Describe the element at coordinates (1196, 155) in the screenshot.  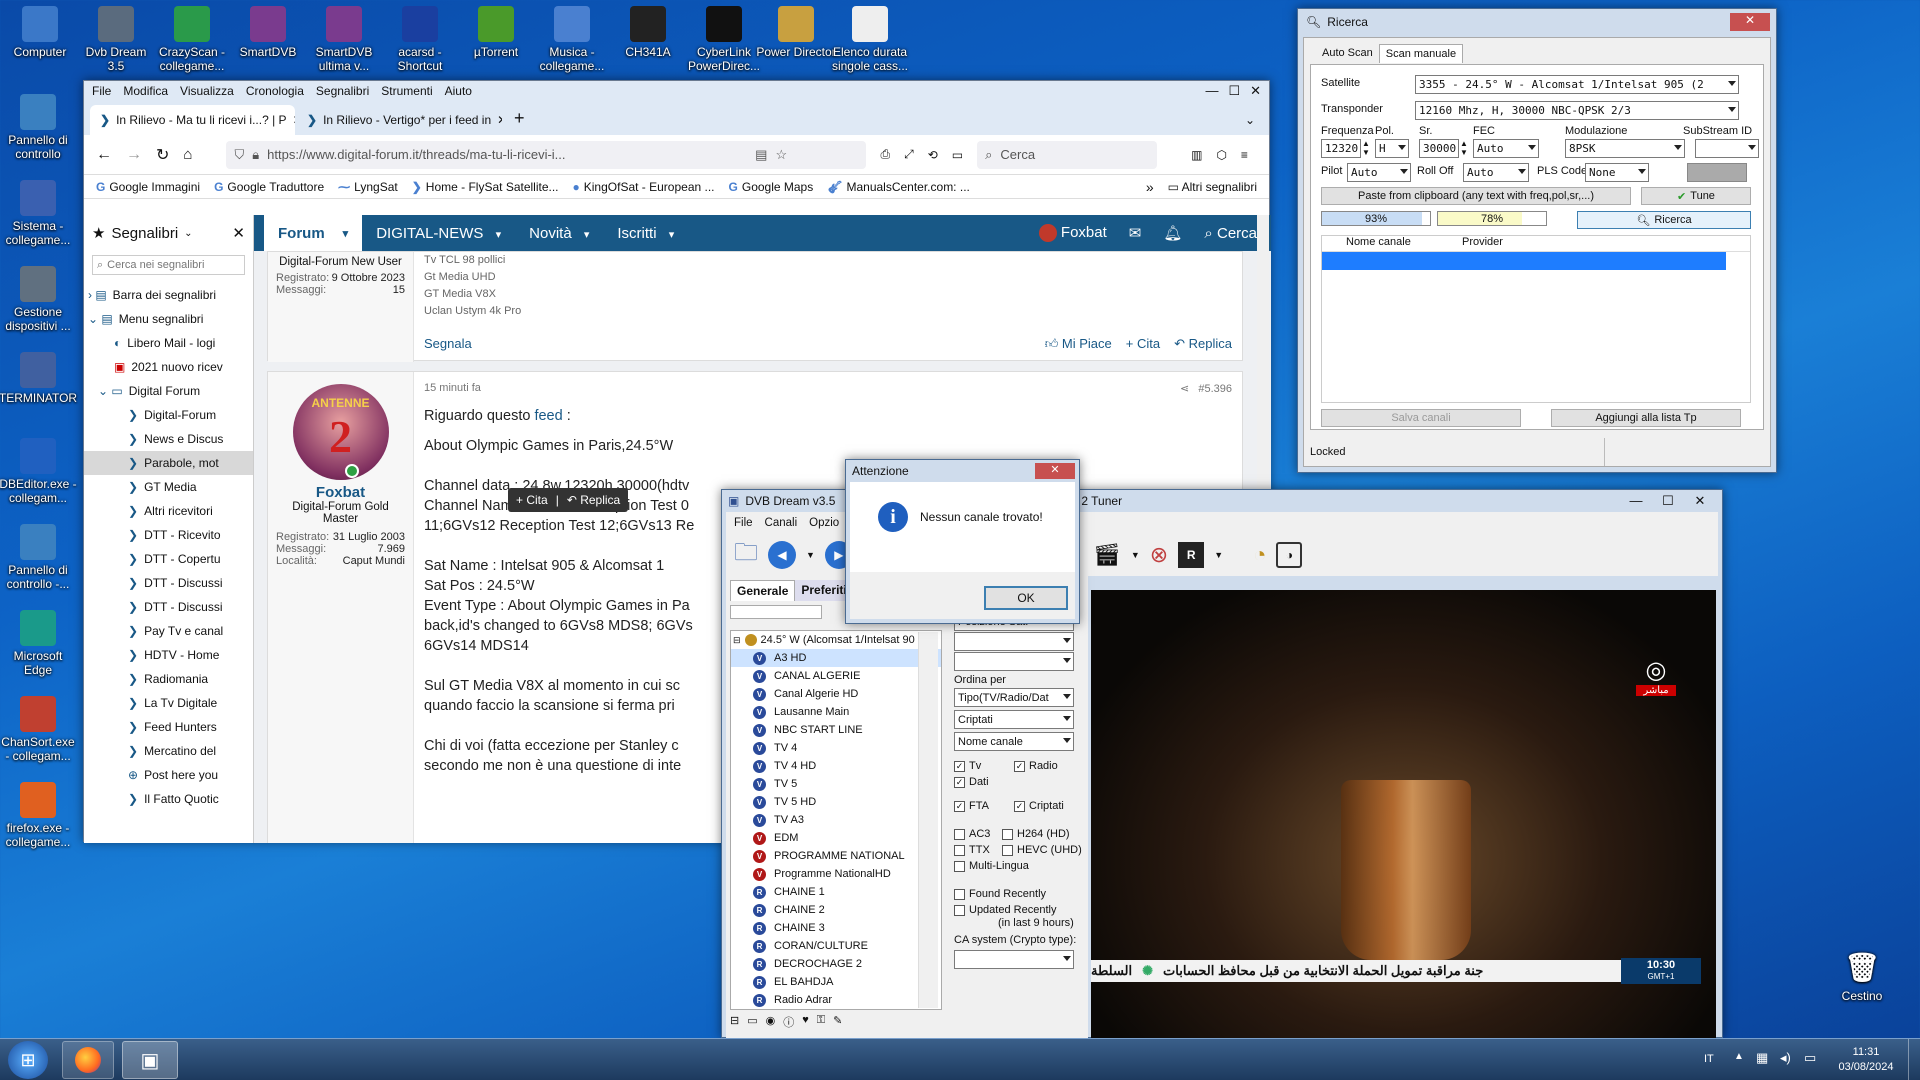
I see `sidebar-icon: ▥` at that location.